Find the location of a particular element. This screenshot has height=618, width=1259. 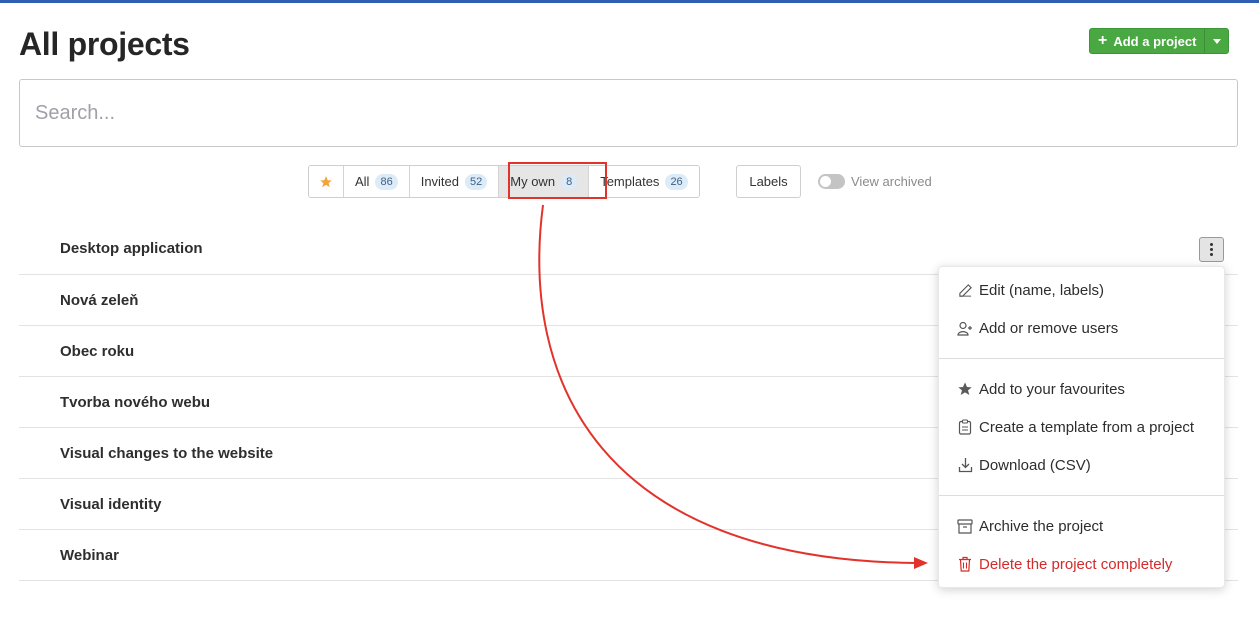

caret-down-icon is located at coordinates (1216, 41).